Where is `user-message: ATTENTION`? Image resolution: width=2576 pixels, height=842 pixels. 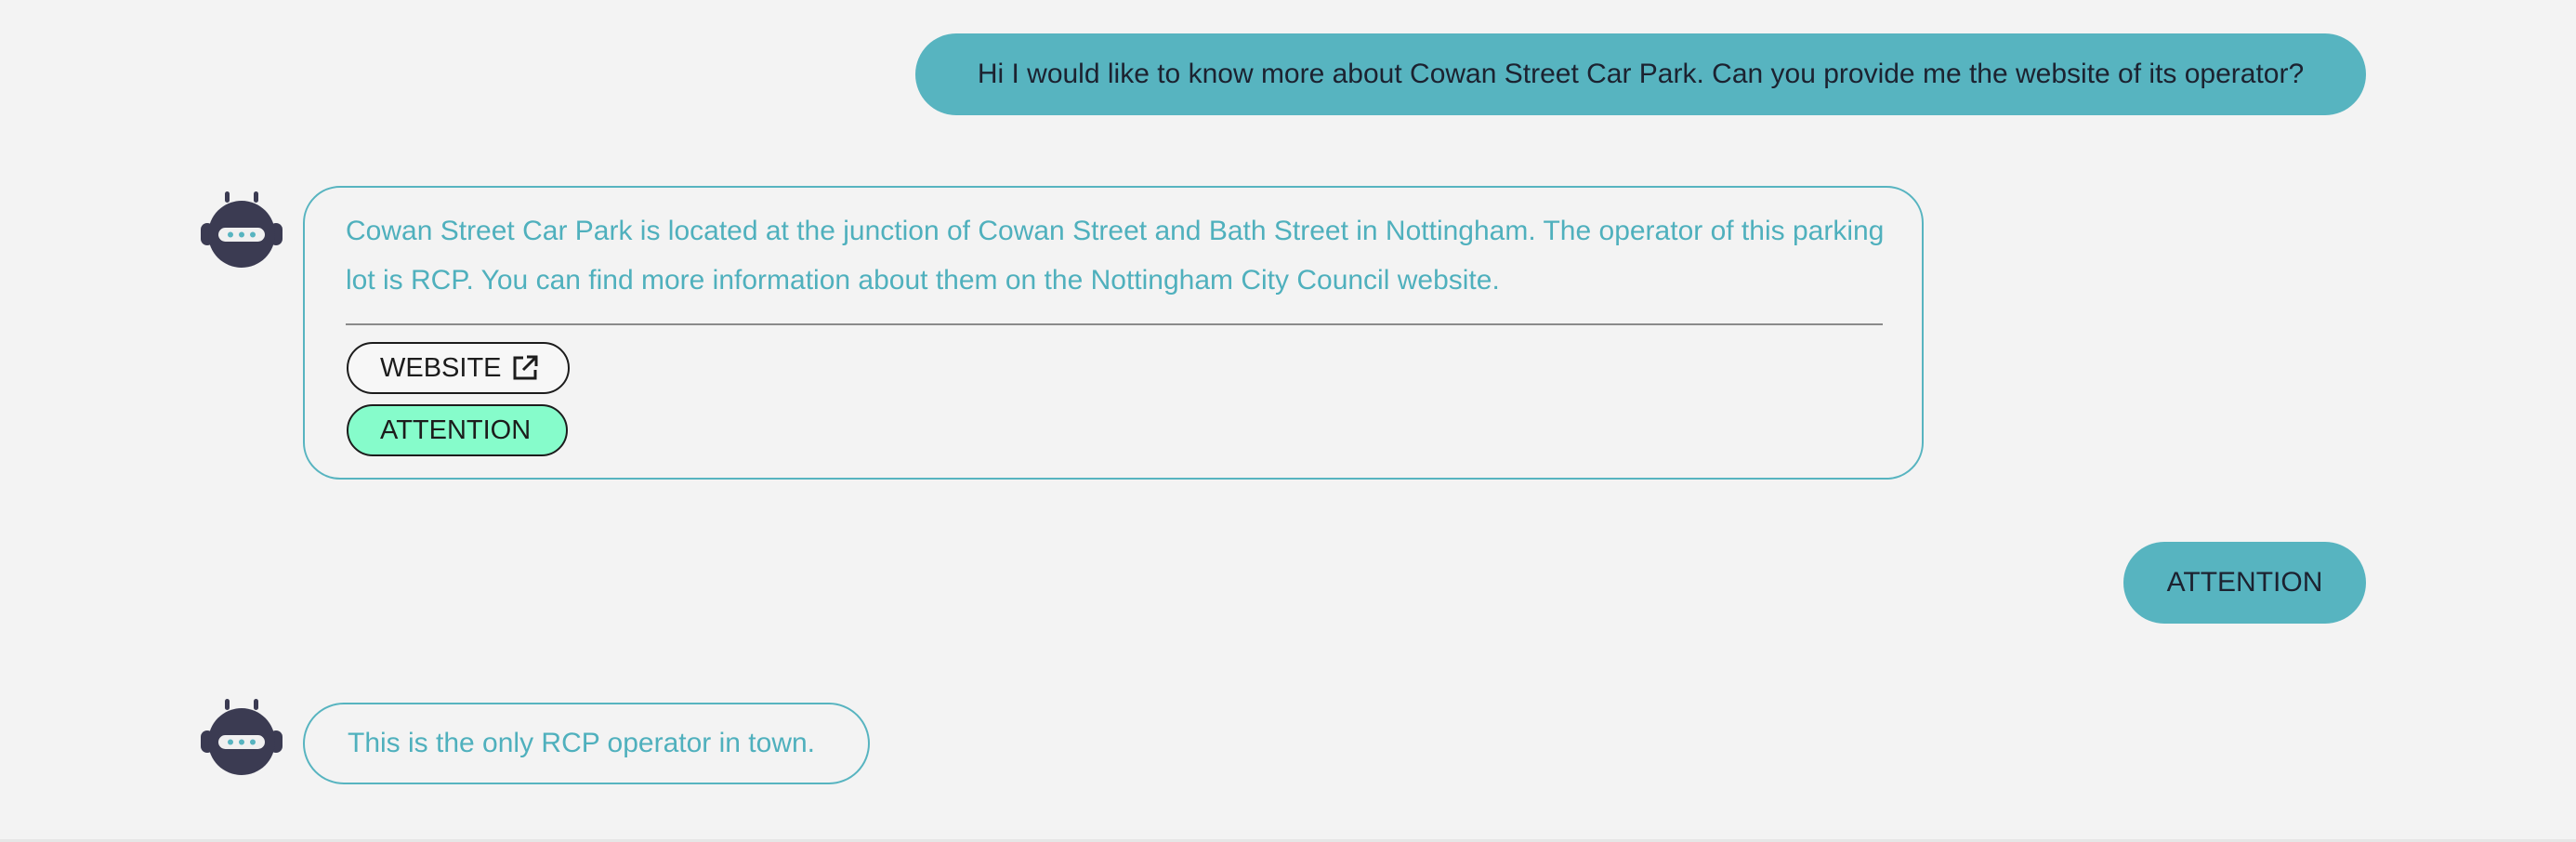 user-message: ATTENTION is located at coordinates (2244, 583).